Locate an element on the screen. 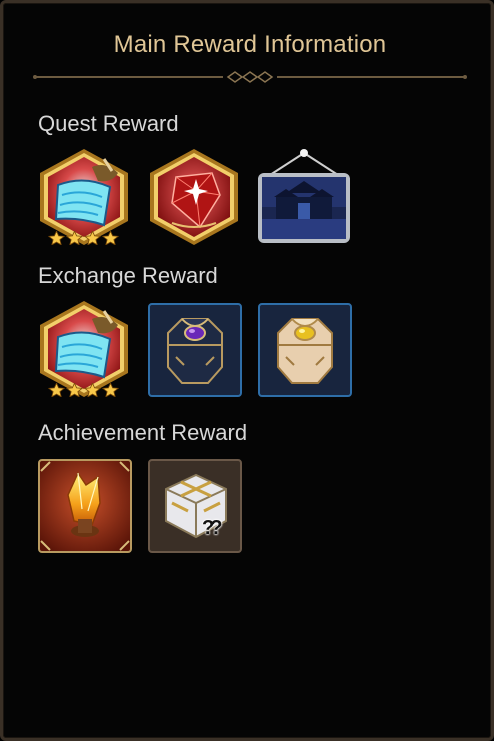  gold-gem-chest-icon is located at coordinates (305, 350).